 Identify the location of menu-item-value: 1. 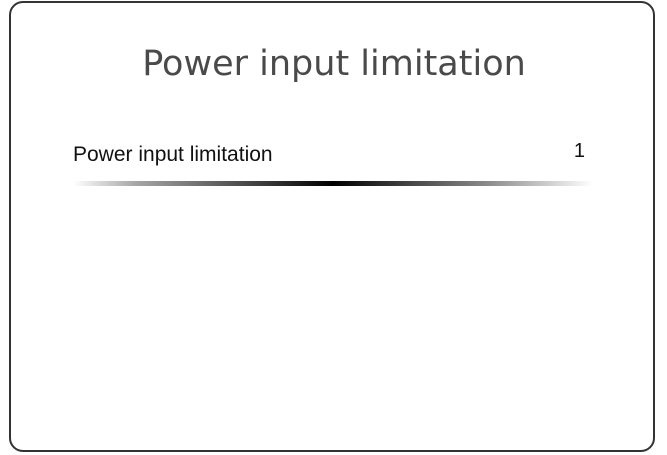
(579, 151).